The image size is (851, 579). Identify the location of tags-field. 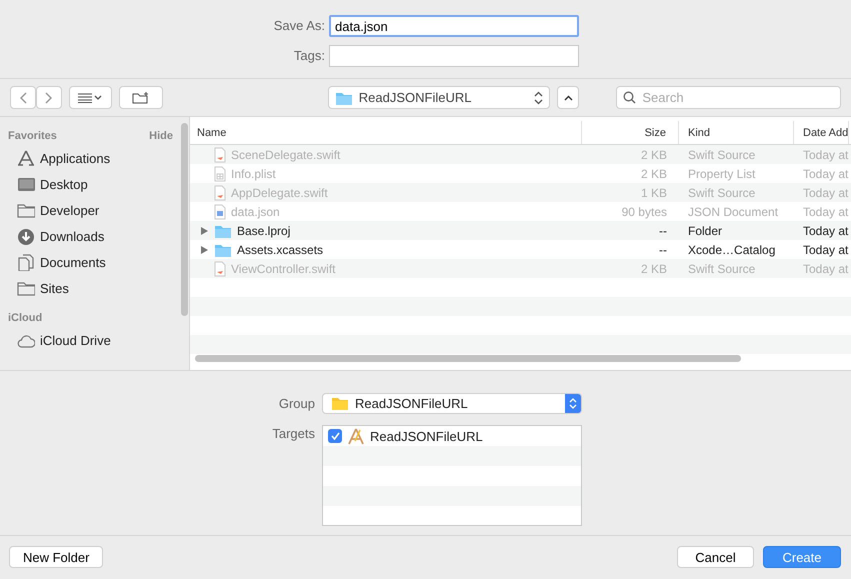
(454, 56).